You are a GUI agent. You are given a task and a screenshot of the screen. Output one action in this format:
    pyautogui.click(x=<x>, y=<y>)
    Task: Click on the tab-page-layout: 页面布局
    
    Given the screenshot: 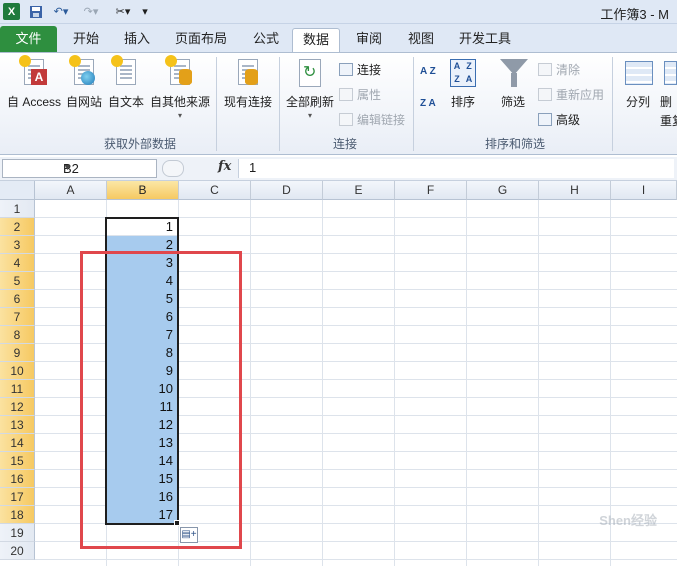 What is the action you would take?
    pyautogui.click(x=201, y=40)
    